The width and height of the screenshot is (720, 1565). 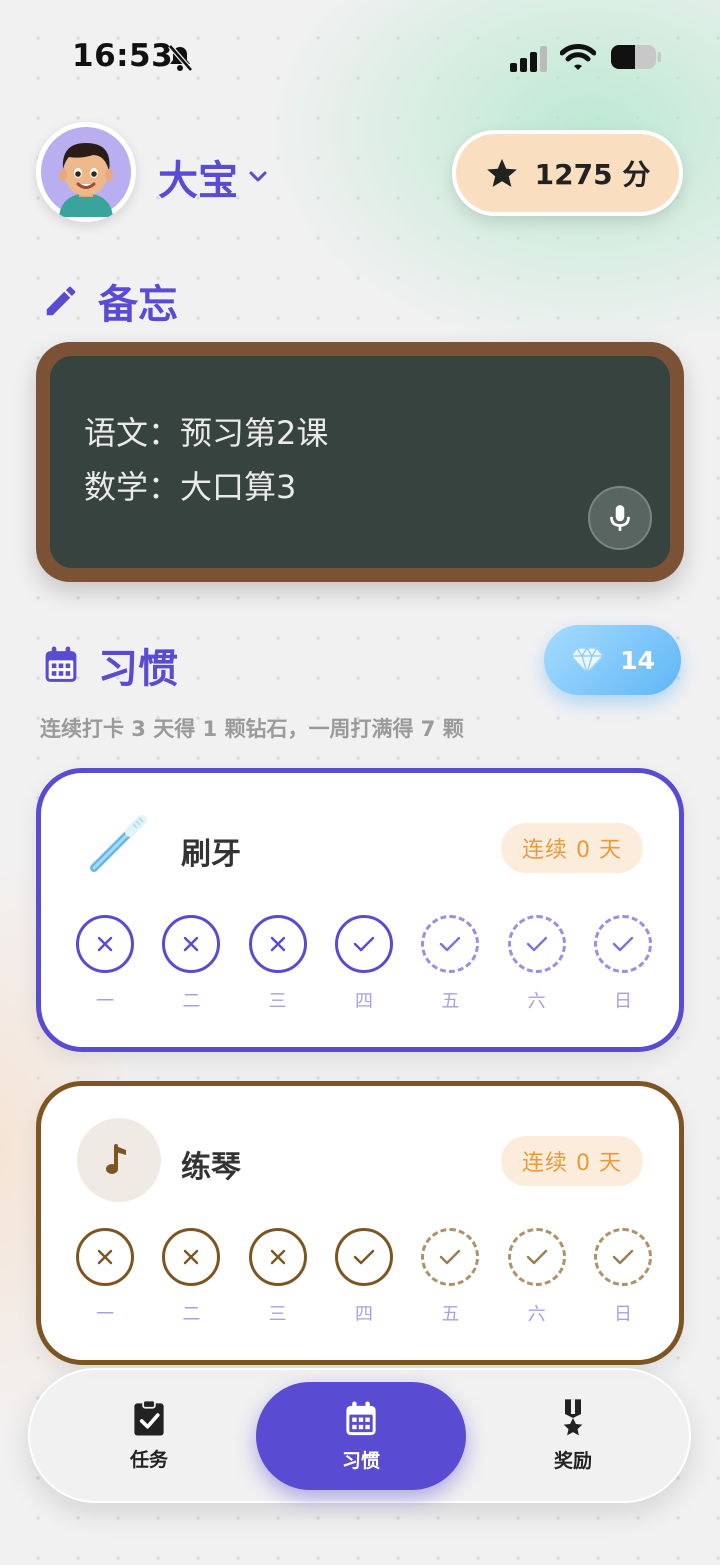 I want to click on habit-name: 刷牙, so click(x=211, y=854).